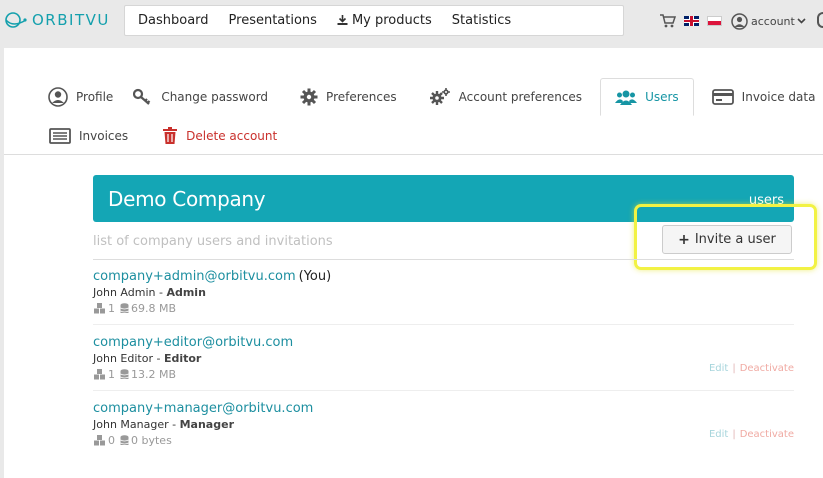  I want to click on account-name: account, so click(773, 21).